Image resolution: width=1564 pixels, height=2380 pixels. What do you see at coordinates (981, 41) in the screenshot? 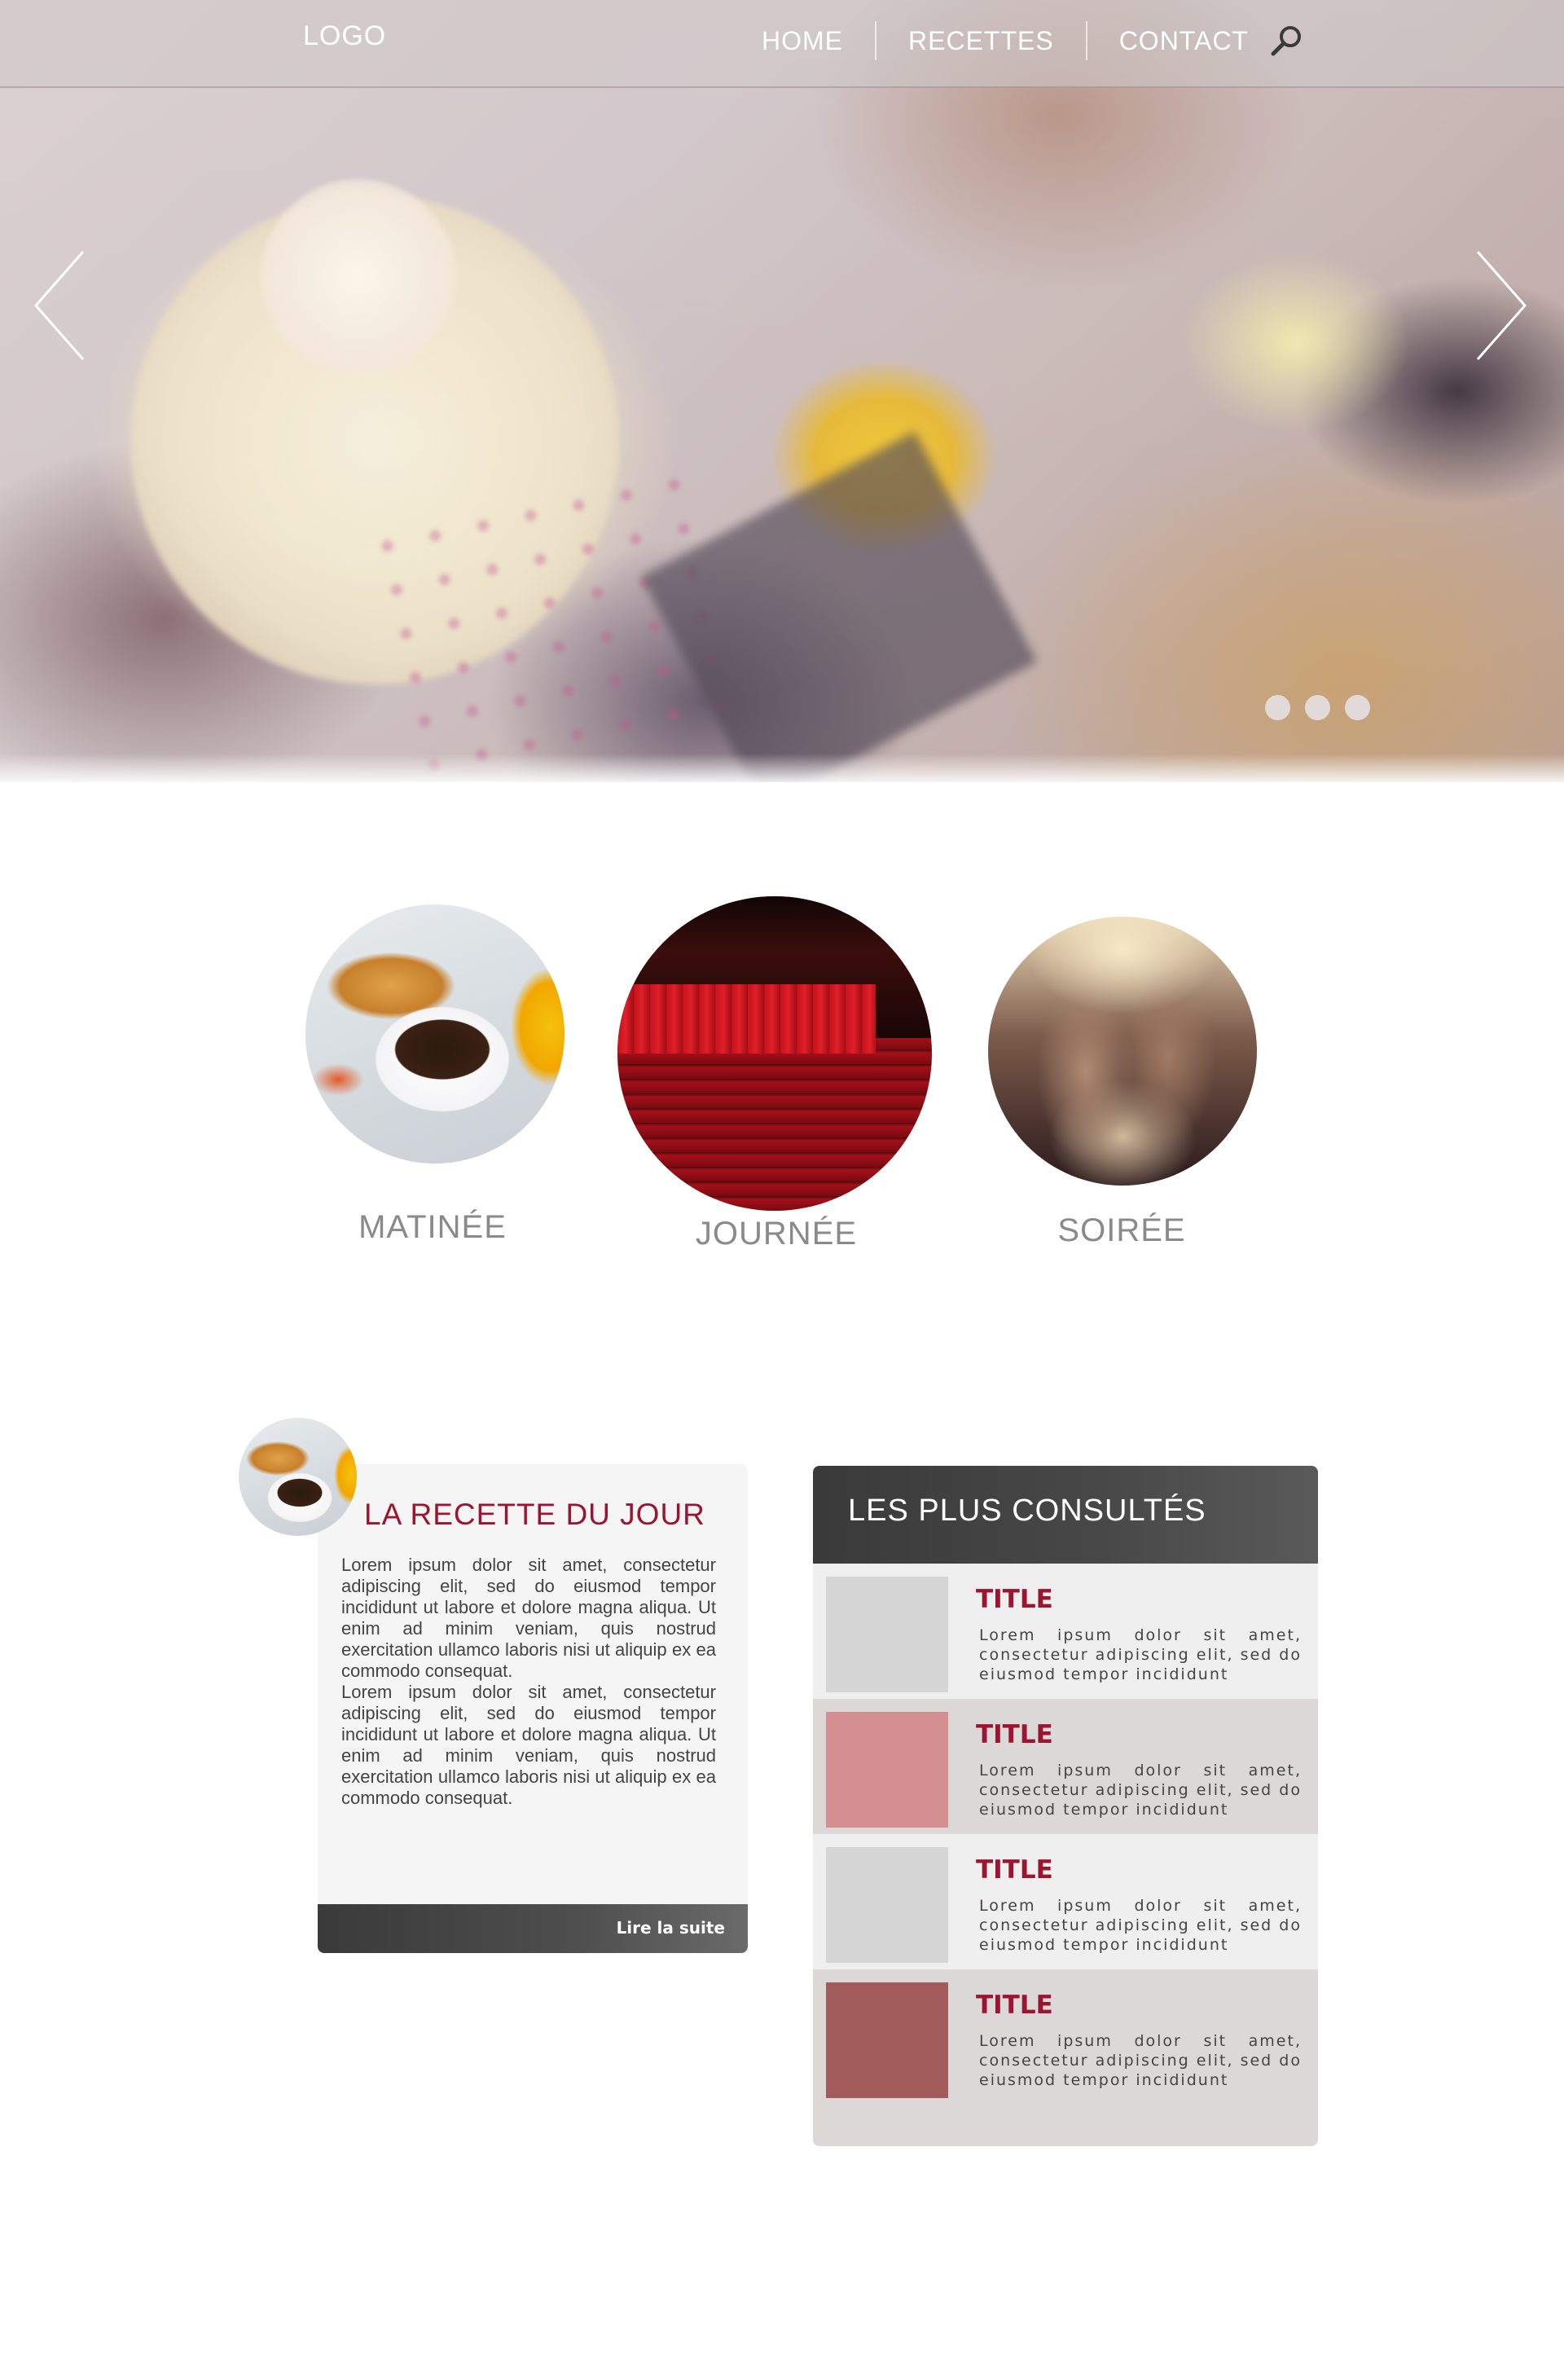
I see `nav-item-recettes: RECETTES` at bounding box center [981, 41].